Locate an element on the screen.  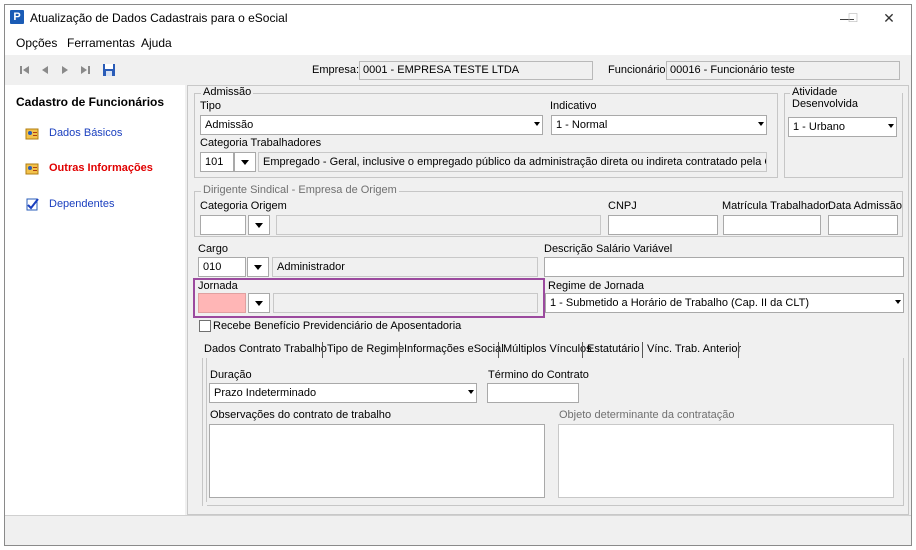
tab-tipo-regime: Tipo de Regime is located at coordinates (365, 350).